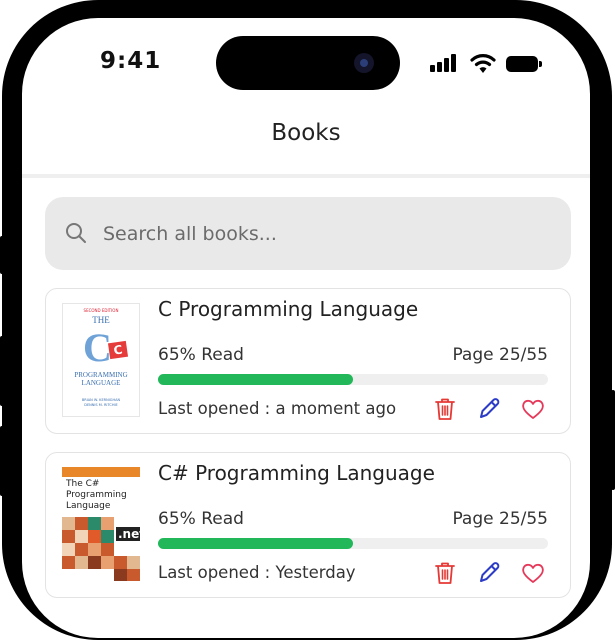  I want to click on status-bar: 9:41, so click(306, 63).